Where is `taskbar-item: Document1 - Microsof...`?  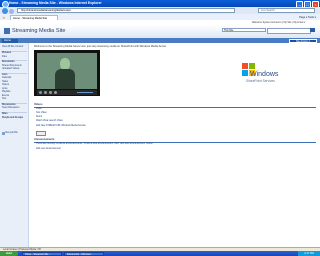
taskbar-item: Document1 - Microsof... is located at coordinates (84, 253).